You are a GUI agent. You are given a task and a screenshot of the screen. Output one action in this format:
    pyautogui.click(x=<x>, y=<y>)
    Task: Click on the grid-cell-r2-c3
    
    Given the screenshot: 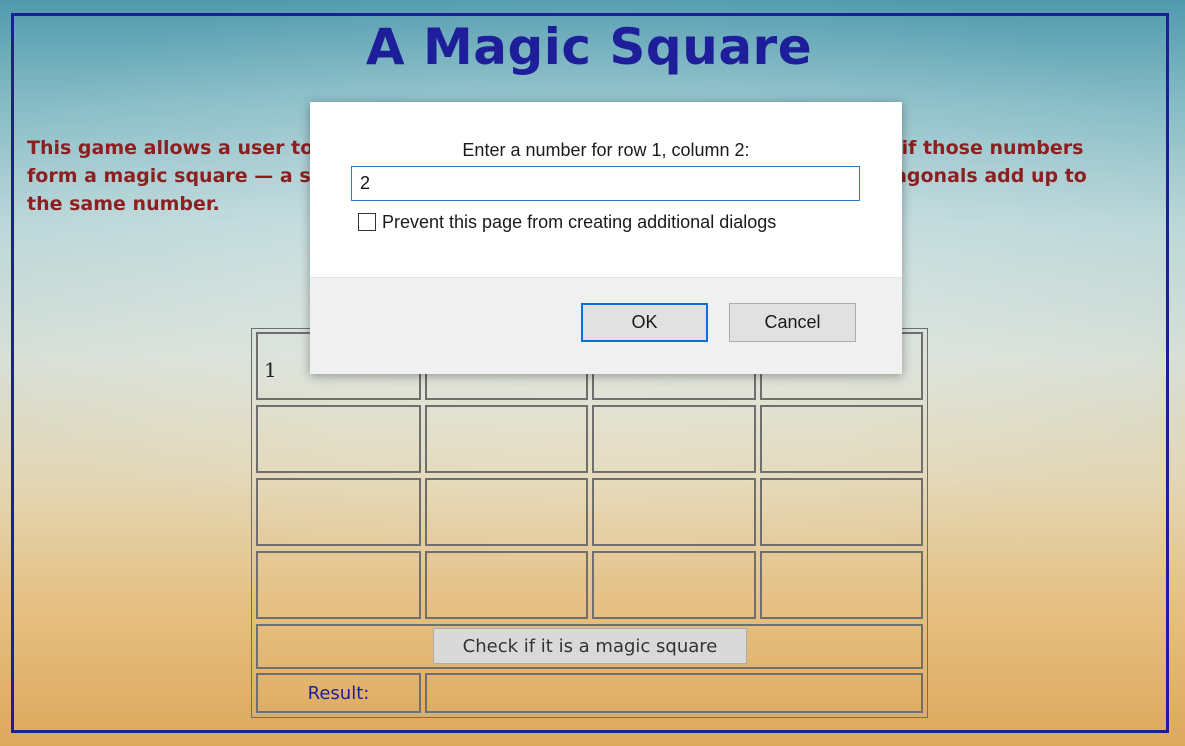 What is the action you would take?
    pyautogui.click(x=674, y=439)
    